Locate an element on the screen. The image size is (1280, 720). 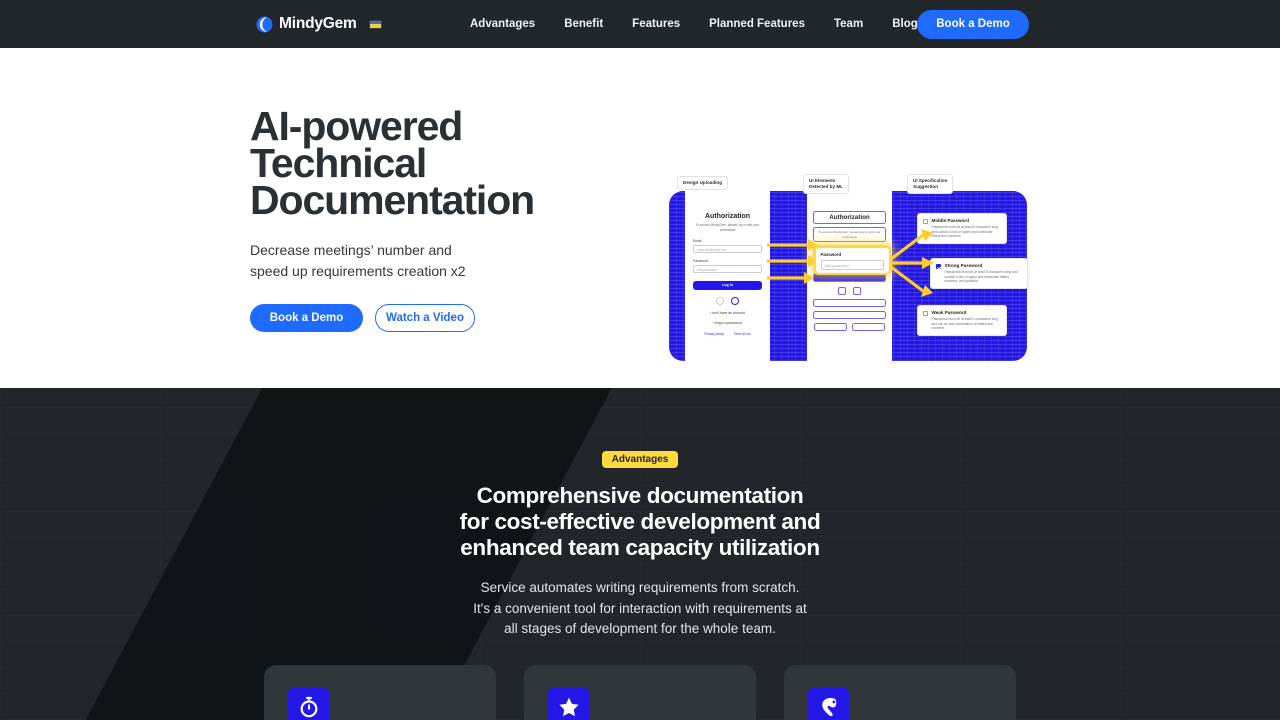
highlighted-password-card: Password Add password is located at coordinates (852, 260).